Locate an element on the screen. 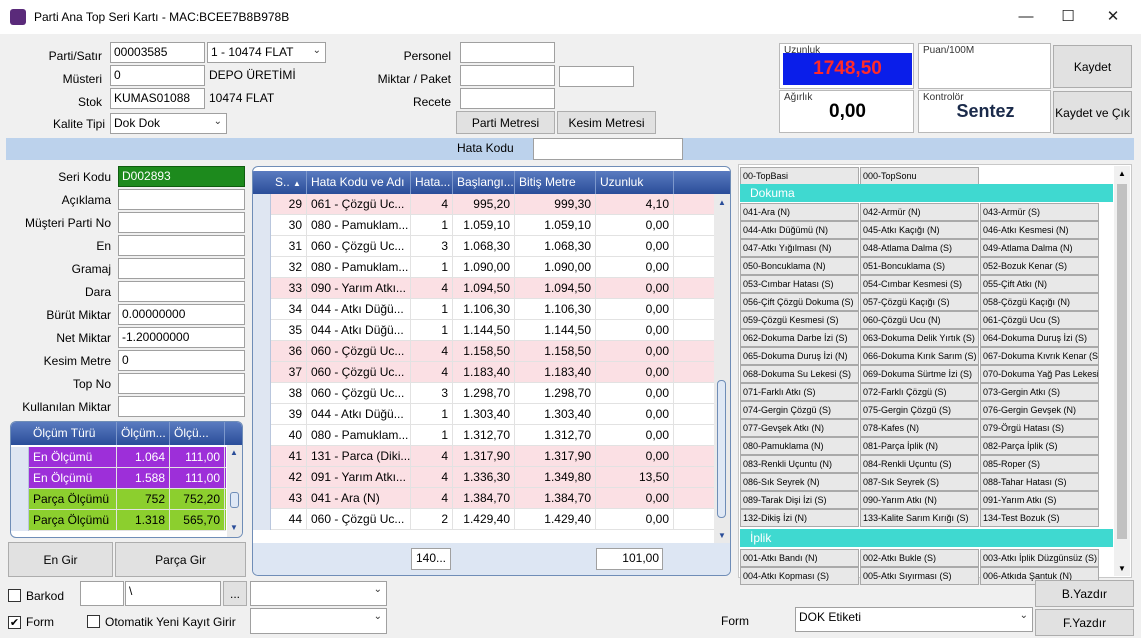 The image size is (1141, 638). kaydet-button: Kaydet is located at coordinates (1092, 66).